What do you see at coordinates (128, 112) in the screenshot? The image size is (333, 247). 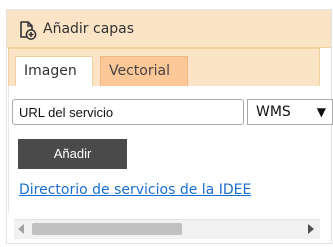 I see `service-url-input` at bounding box center [128, 112].